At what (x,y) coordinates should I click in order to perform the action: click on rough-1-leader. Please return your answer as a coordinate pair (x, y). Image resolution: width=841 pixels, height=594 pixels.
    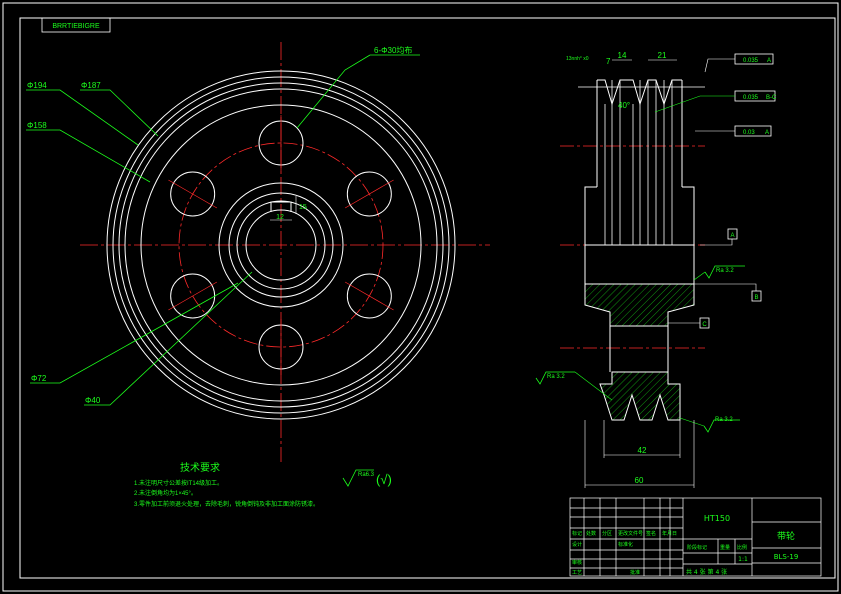
    Looking at the image, I should click on (699, 276).